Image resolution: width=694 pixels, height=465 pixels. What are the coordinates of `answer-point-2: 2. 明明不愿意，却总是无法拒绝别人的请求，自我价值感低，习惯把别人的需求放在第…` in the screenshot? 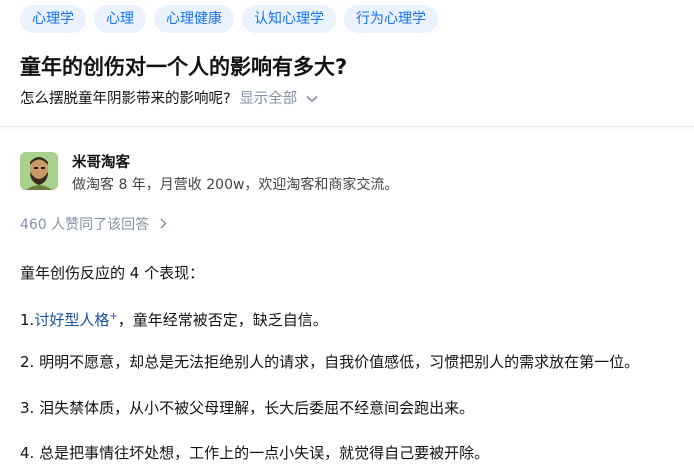 It's located at (330, 362).